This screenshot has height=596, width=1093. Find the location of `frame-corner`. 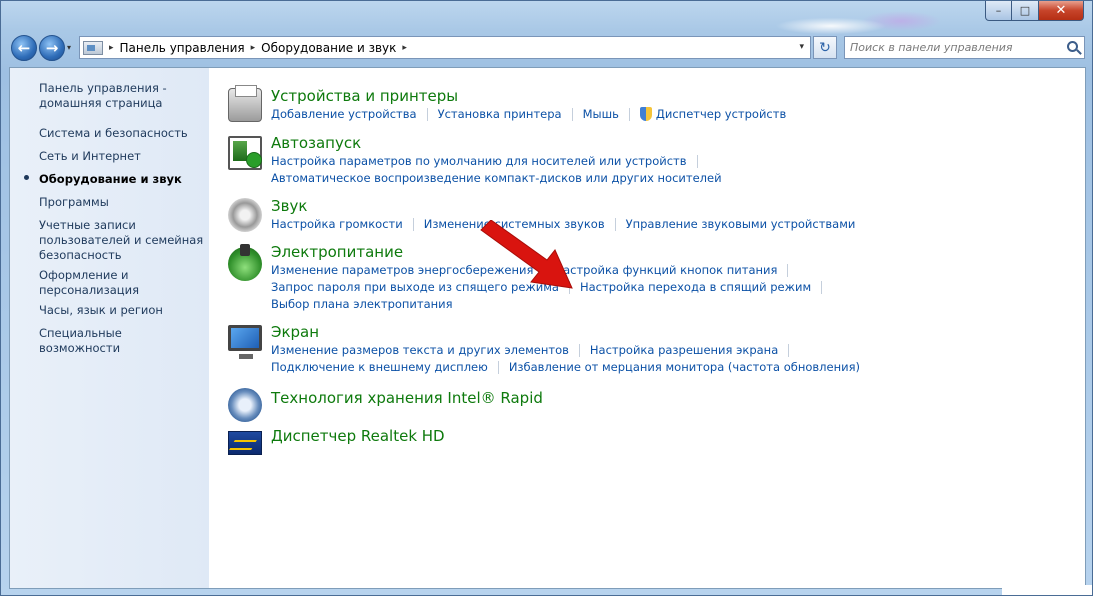

frame-corner is located at coordinates (1047, 590).